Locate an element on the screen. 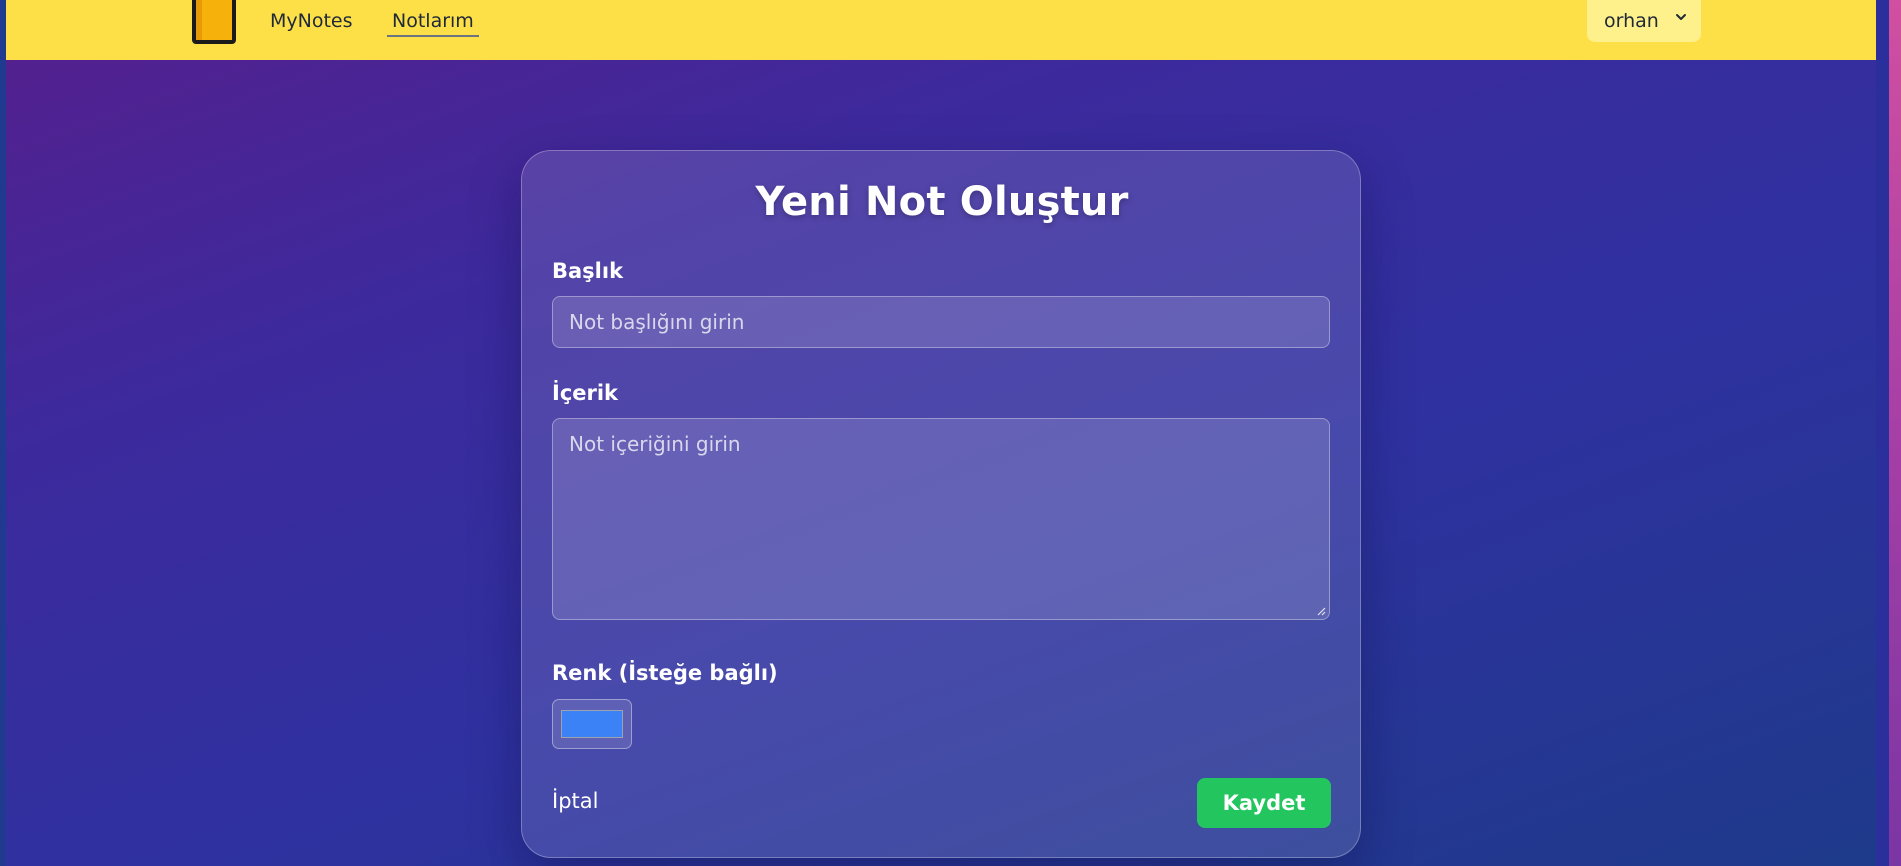 The width and height of the screenshot is (1901, 866). notebook-logo-icon is located at coordinates (214, 22).